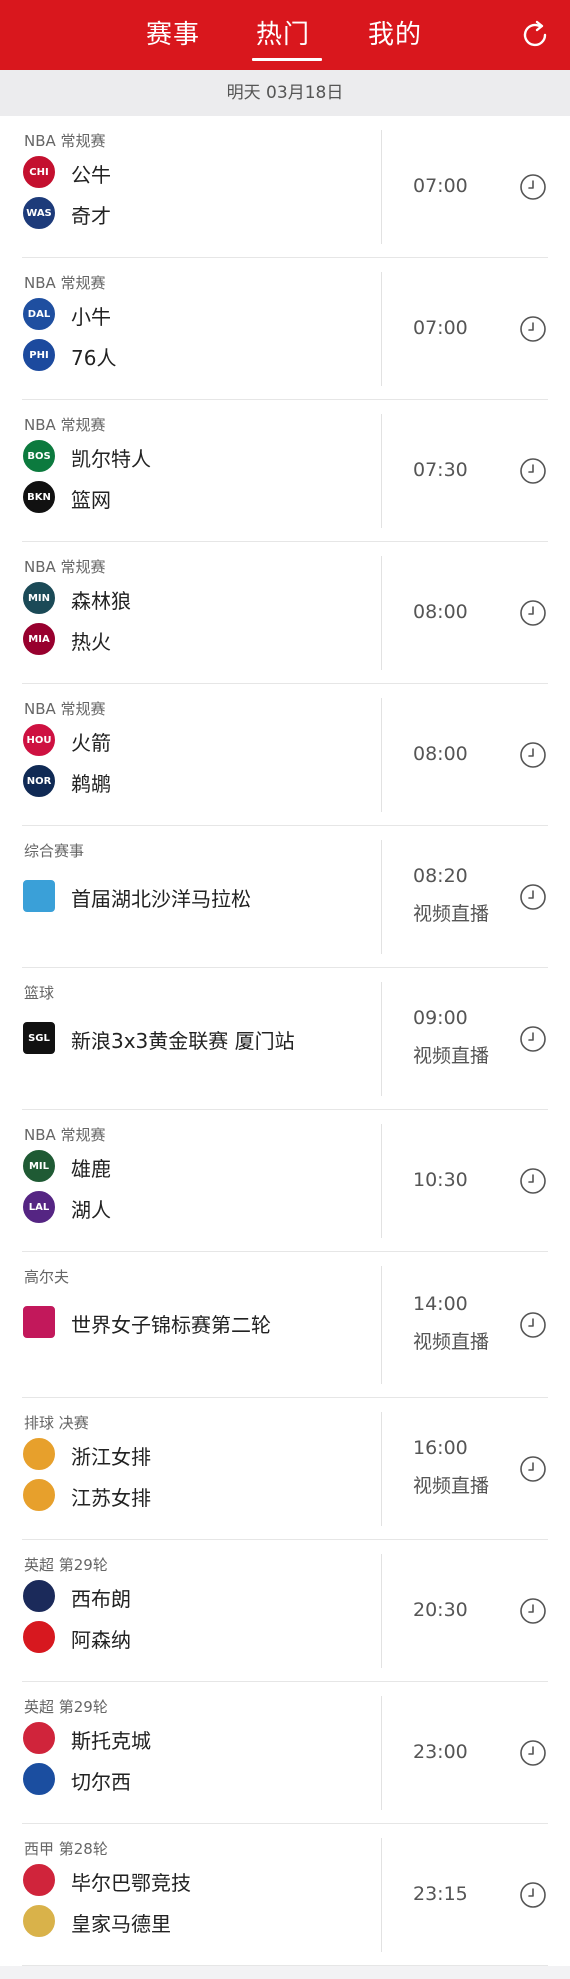  What do you see at coordinates (285, 93) in the screenshot?
I see `date-header: 明天 03月18日` at bounding box center [285, 93].